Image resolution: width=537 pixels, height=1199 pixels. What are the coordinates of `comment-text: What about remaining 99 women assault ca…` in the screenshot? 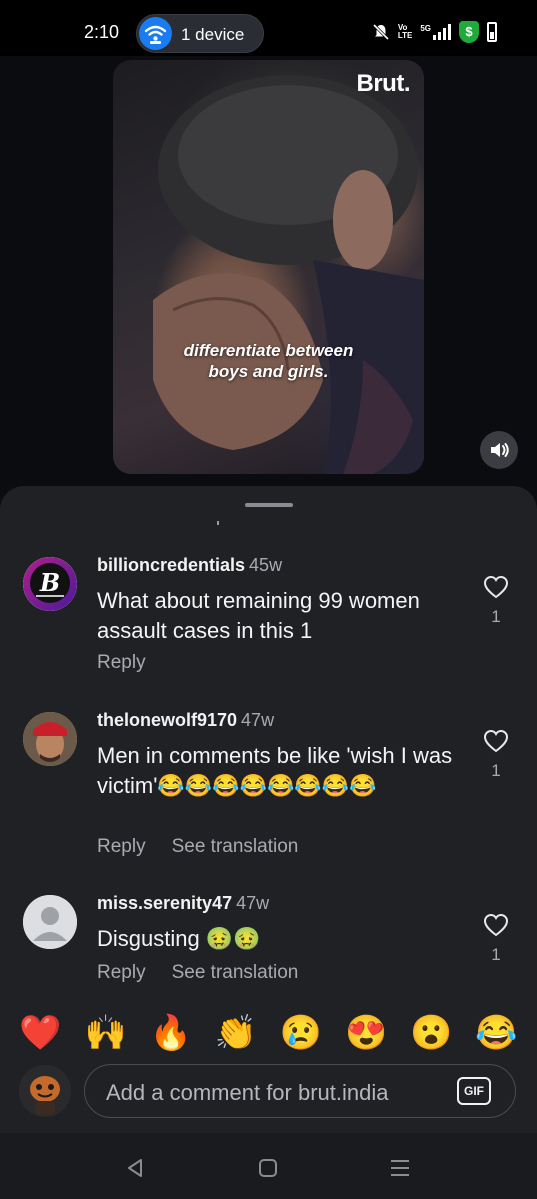 It's located at (258, 615).